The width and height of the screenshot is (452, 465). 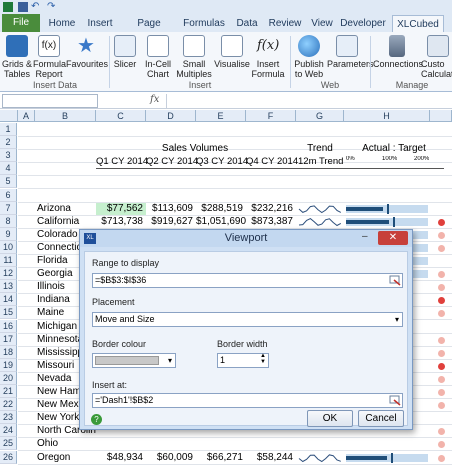 What do you see at coordinates (96, 419) in the screenshot?
I see `help-icon: ?` at bounding box center [96, 419].